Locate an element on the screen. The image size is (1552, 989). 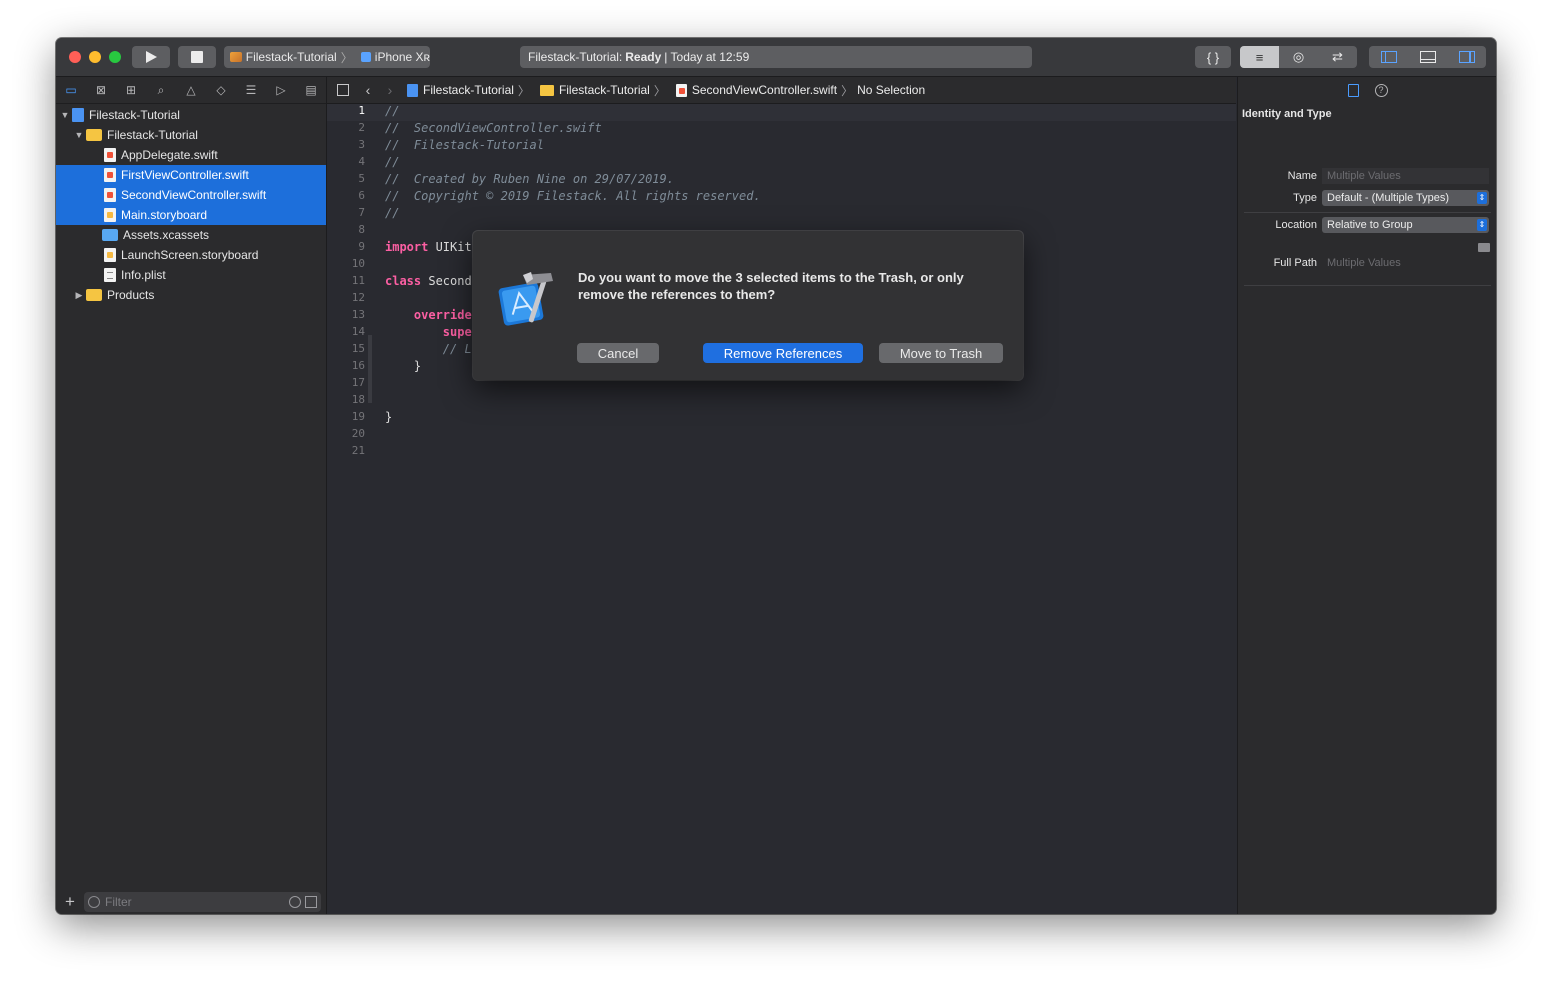
line-number: 12 is located at coordinates (358, 297).